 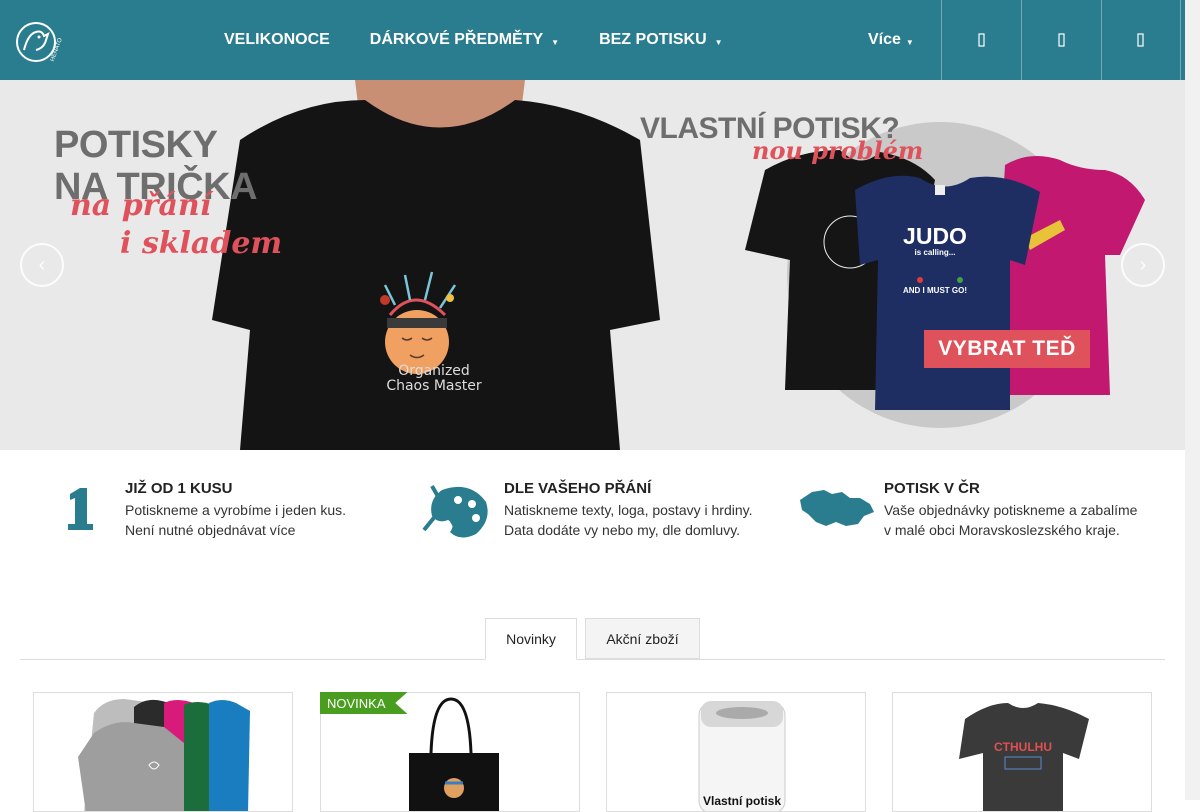 I want to click on czech-map-icon, so click(x=837, y=510).